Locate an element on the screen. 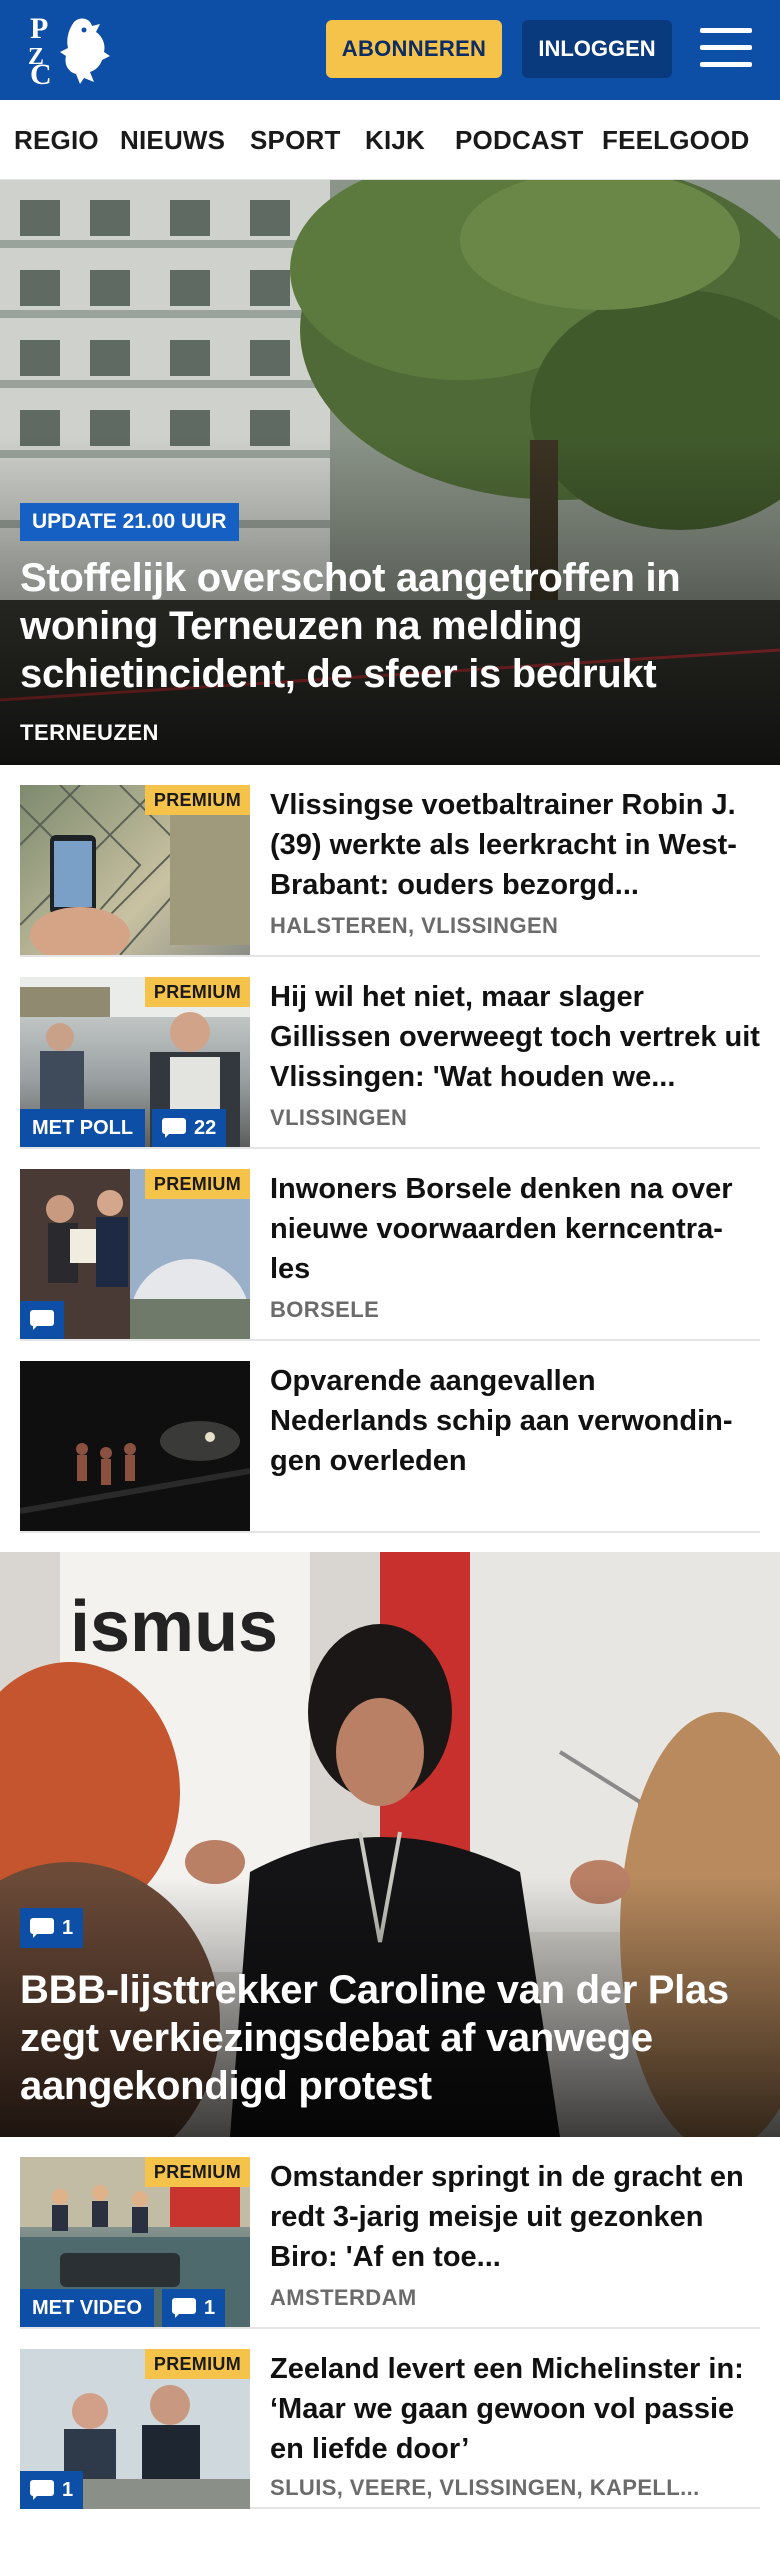  site-header: P Z C ABONNEREN INLOGGEN is located at coordinates (390, 50).